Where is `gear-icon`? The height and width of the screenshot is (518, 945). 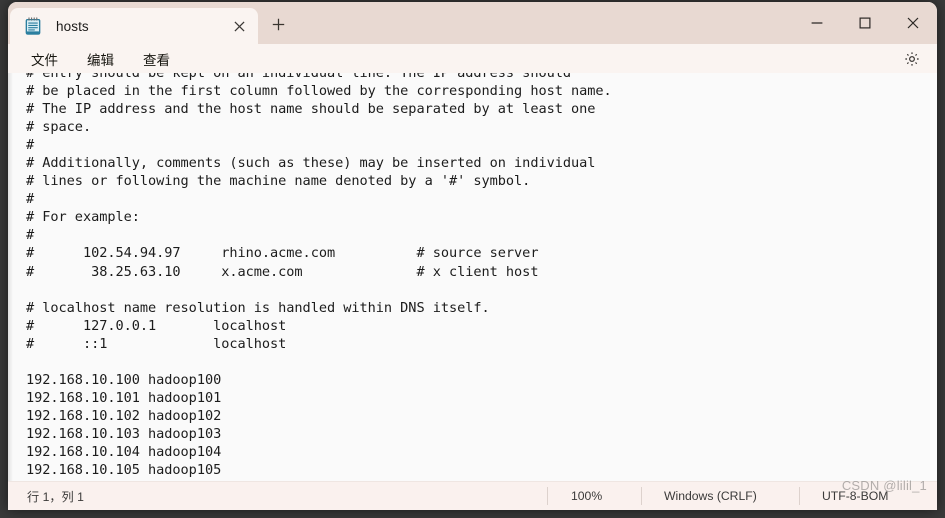
gear-icon is located at coordinates (912, 59).